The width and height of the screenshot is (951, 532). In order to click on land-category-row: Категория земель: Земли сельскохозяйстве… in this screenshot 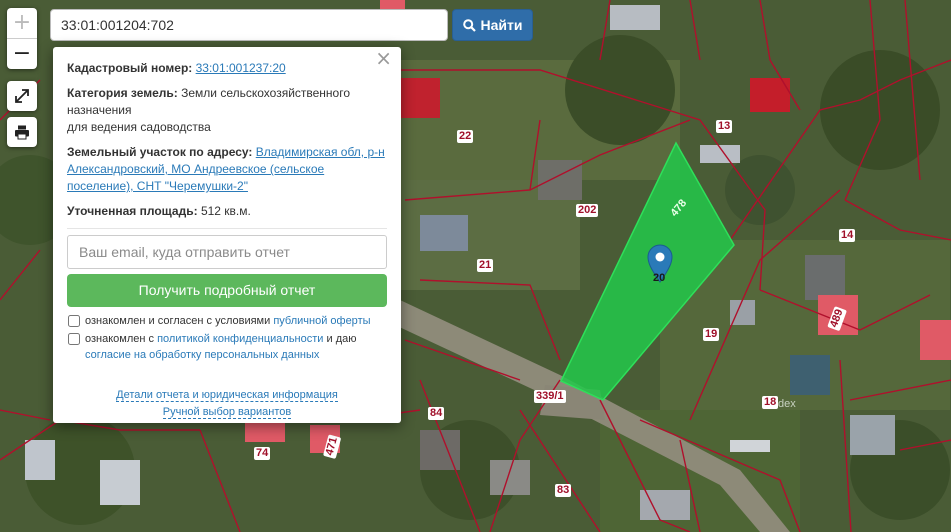, I will do `click(227, 110)`.